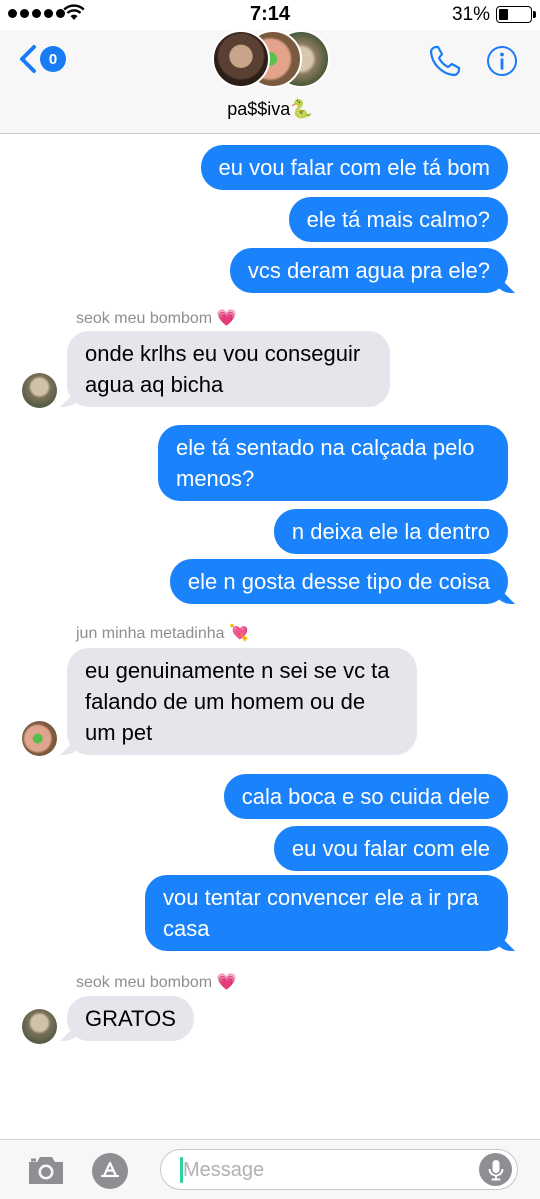 The height and width of the screenshot is (1199, 540). I want to click on phone-icon, so click(445, 61).